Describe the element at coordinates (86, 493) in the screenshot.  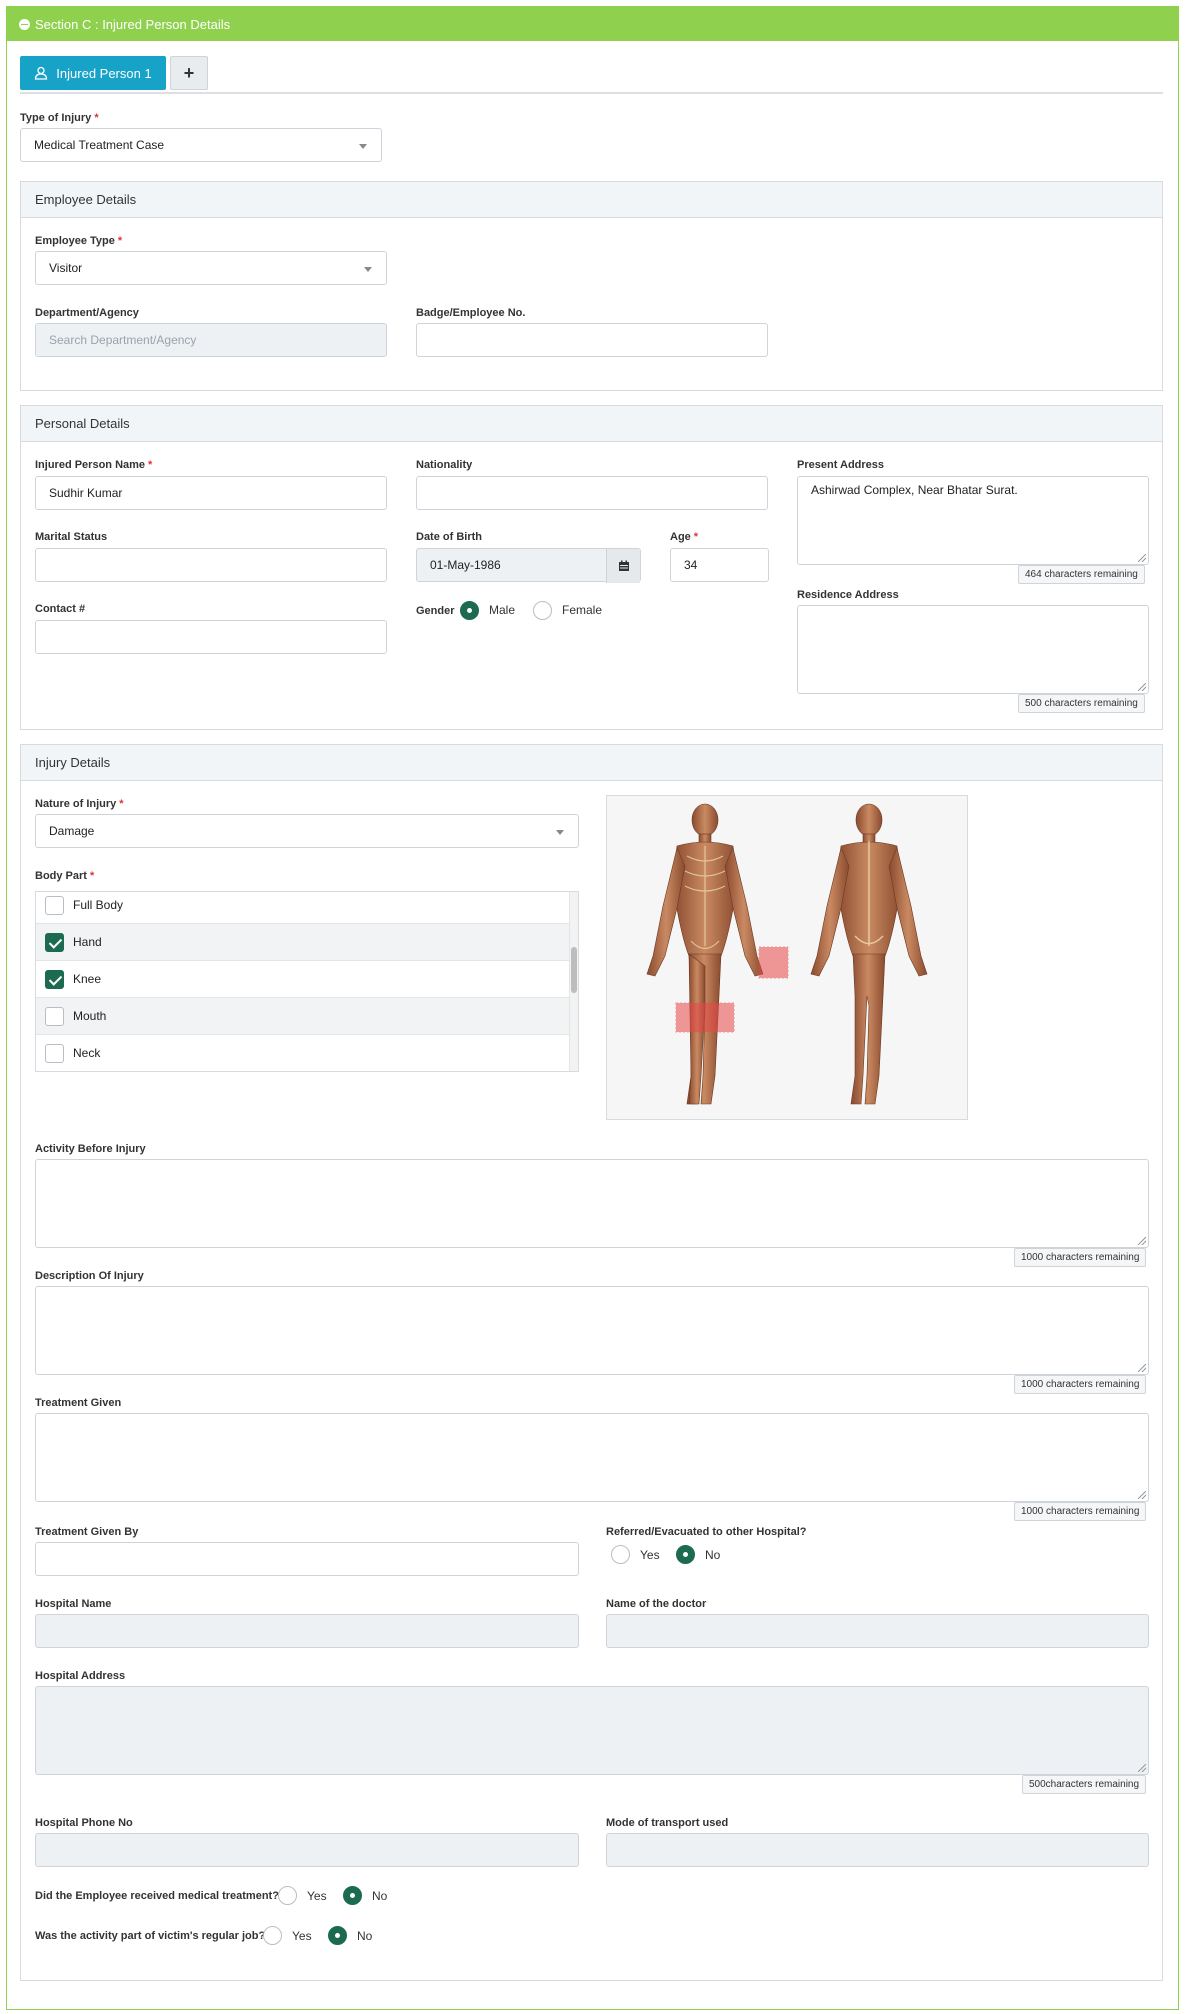
I see `name-value: Sudhir Kumar` at that location.